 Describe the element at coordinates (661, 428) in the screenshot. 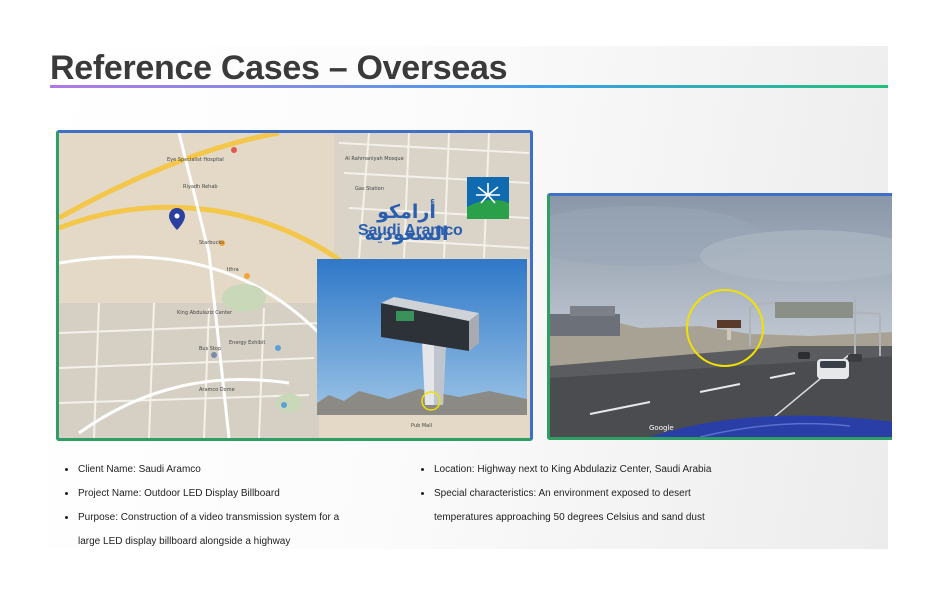

I see `street-view-watermark: Google` at that location.